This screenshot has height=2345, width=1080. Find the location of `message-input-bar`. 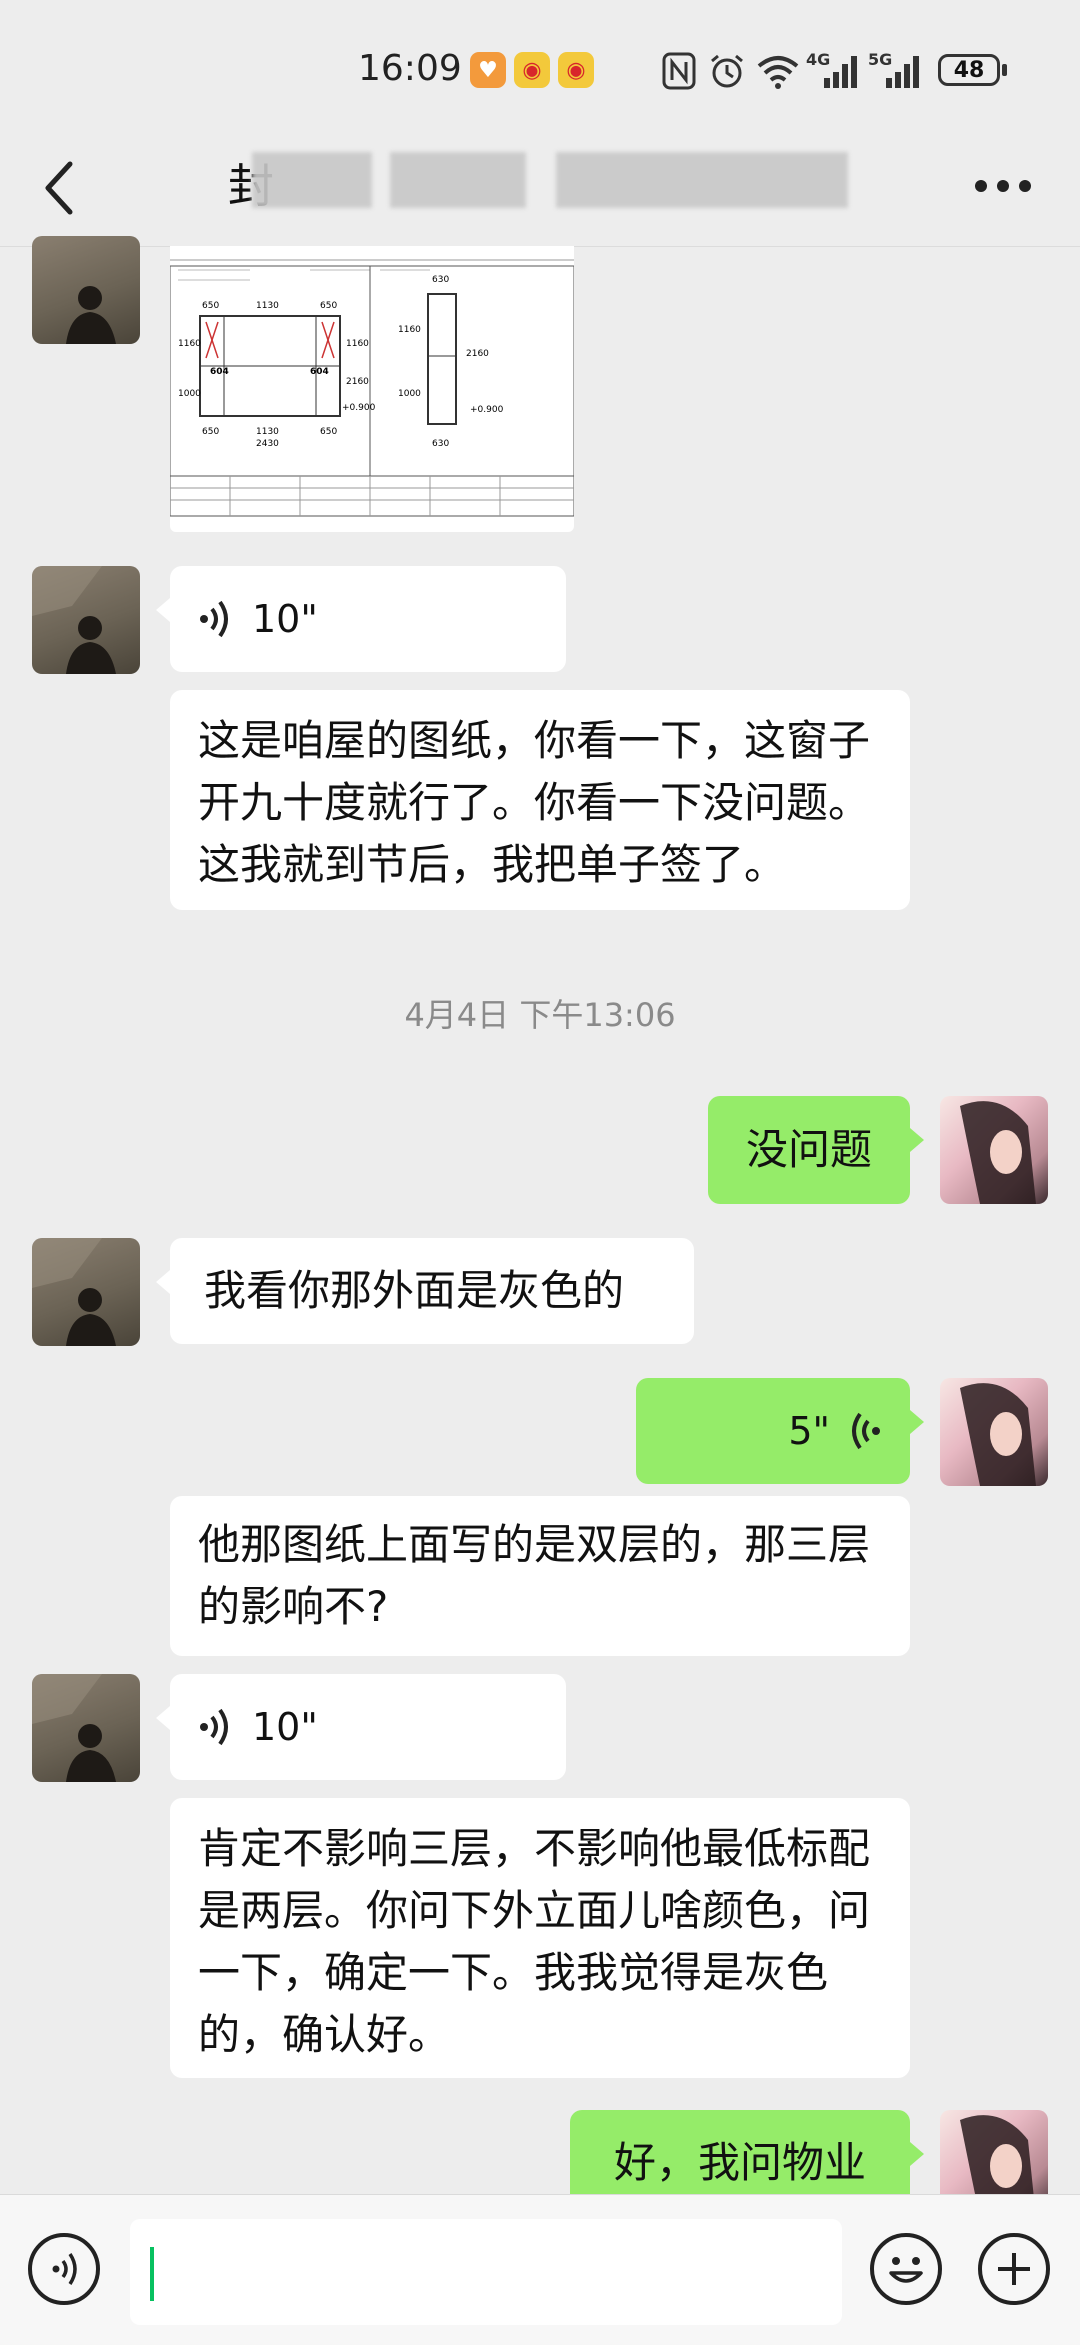

message-input-bar is located at coordinates (540, 2269).